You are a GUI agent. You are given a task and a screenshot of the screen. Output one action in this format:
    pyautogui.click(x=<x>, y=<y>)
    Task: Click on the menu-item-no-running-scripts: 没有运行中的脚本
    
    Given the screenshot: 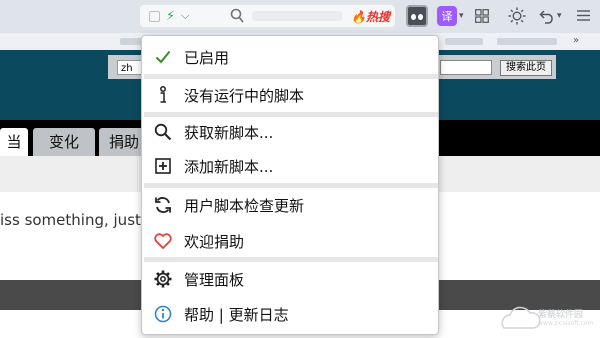 What is the action you would take?
    pyautogui.click(x=290, y=95)
    